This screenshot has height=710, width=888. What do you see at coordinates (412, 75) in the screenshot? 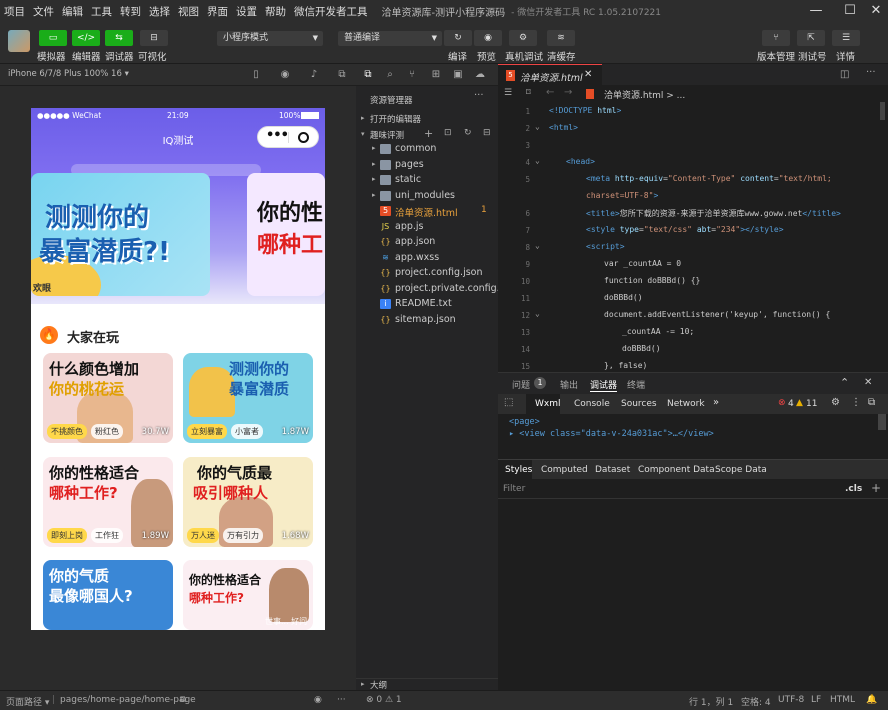
I see `source-control-icon: ⑂` at bounding box center [412, 75].